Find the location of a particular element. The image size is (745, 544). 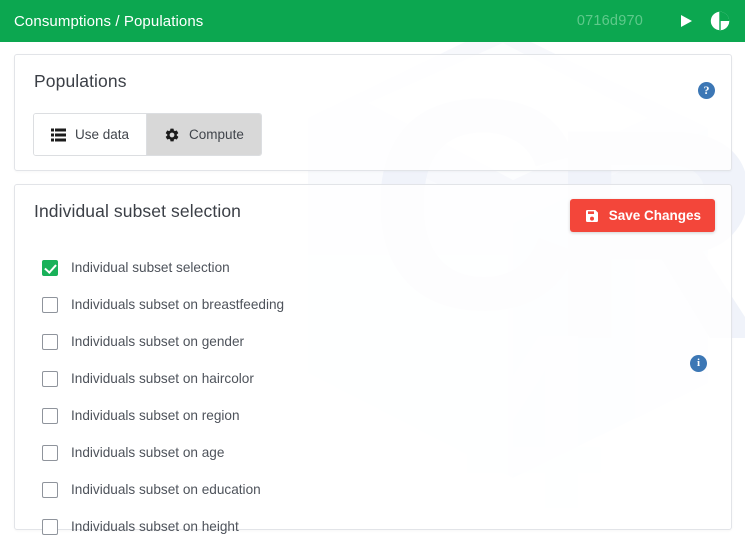

contrast-circle-icon is located at coordinates (720, 21).